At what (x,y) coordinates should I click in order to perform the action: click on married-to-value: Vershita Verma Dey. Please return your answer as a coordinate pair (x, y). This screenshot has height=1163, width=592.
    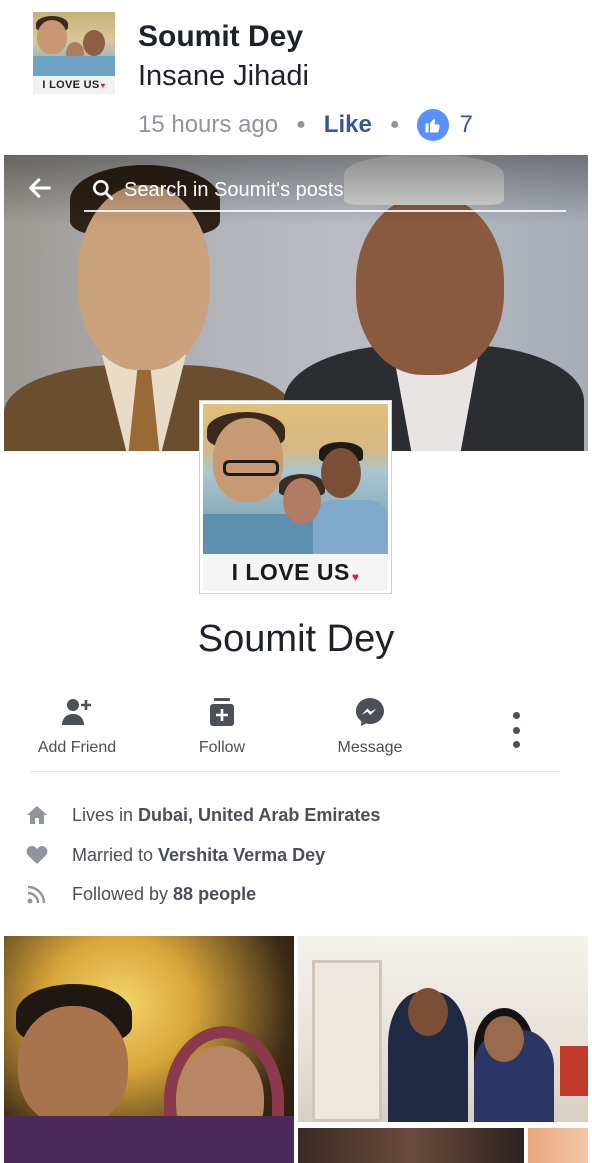
    Looking at the image, I should click on (241, 855).